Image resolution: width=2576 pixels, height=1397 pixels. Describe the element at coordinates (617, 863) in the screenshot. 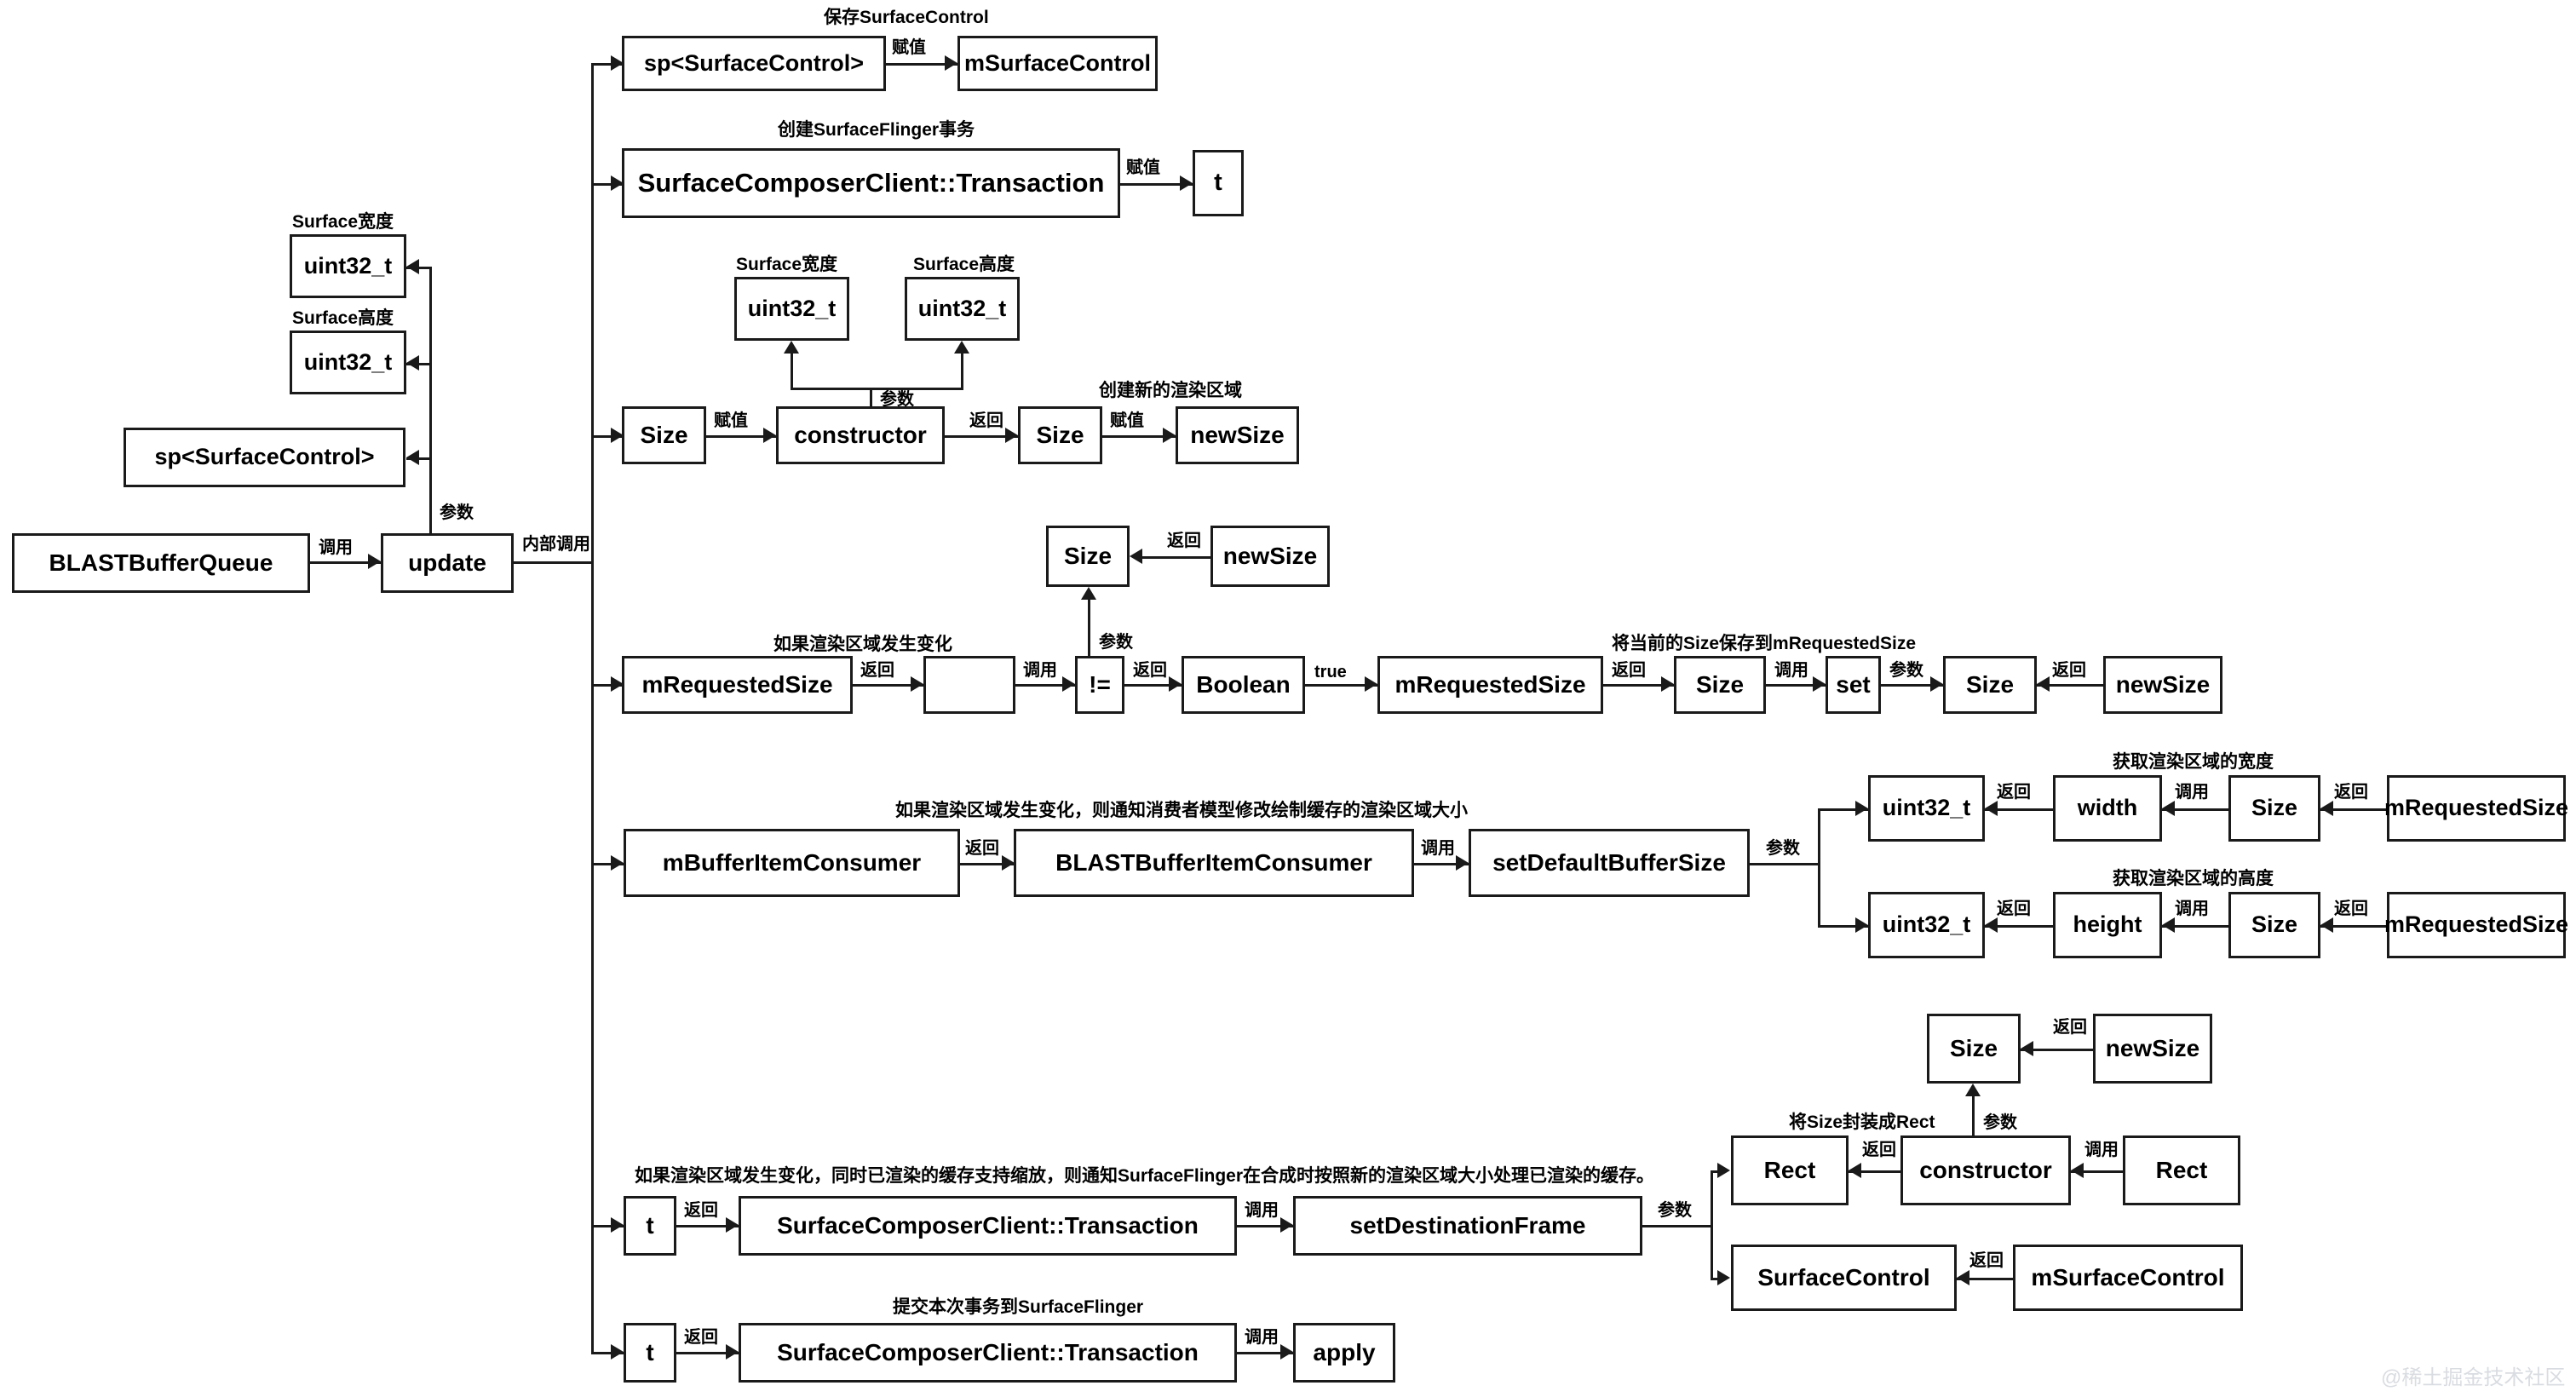

I see `arrowhead-row5-in` at that location.